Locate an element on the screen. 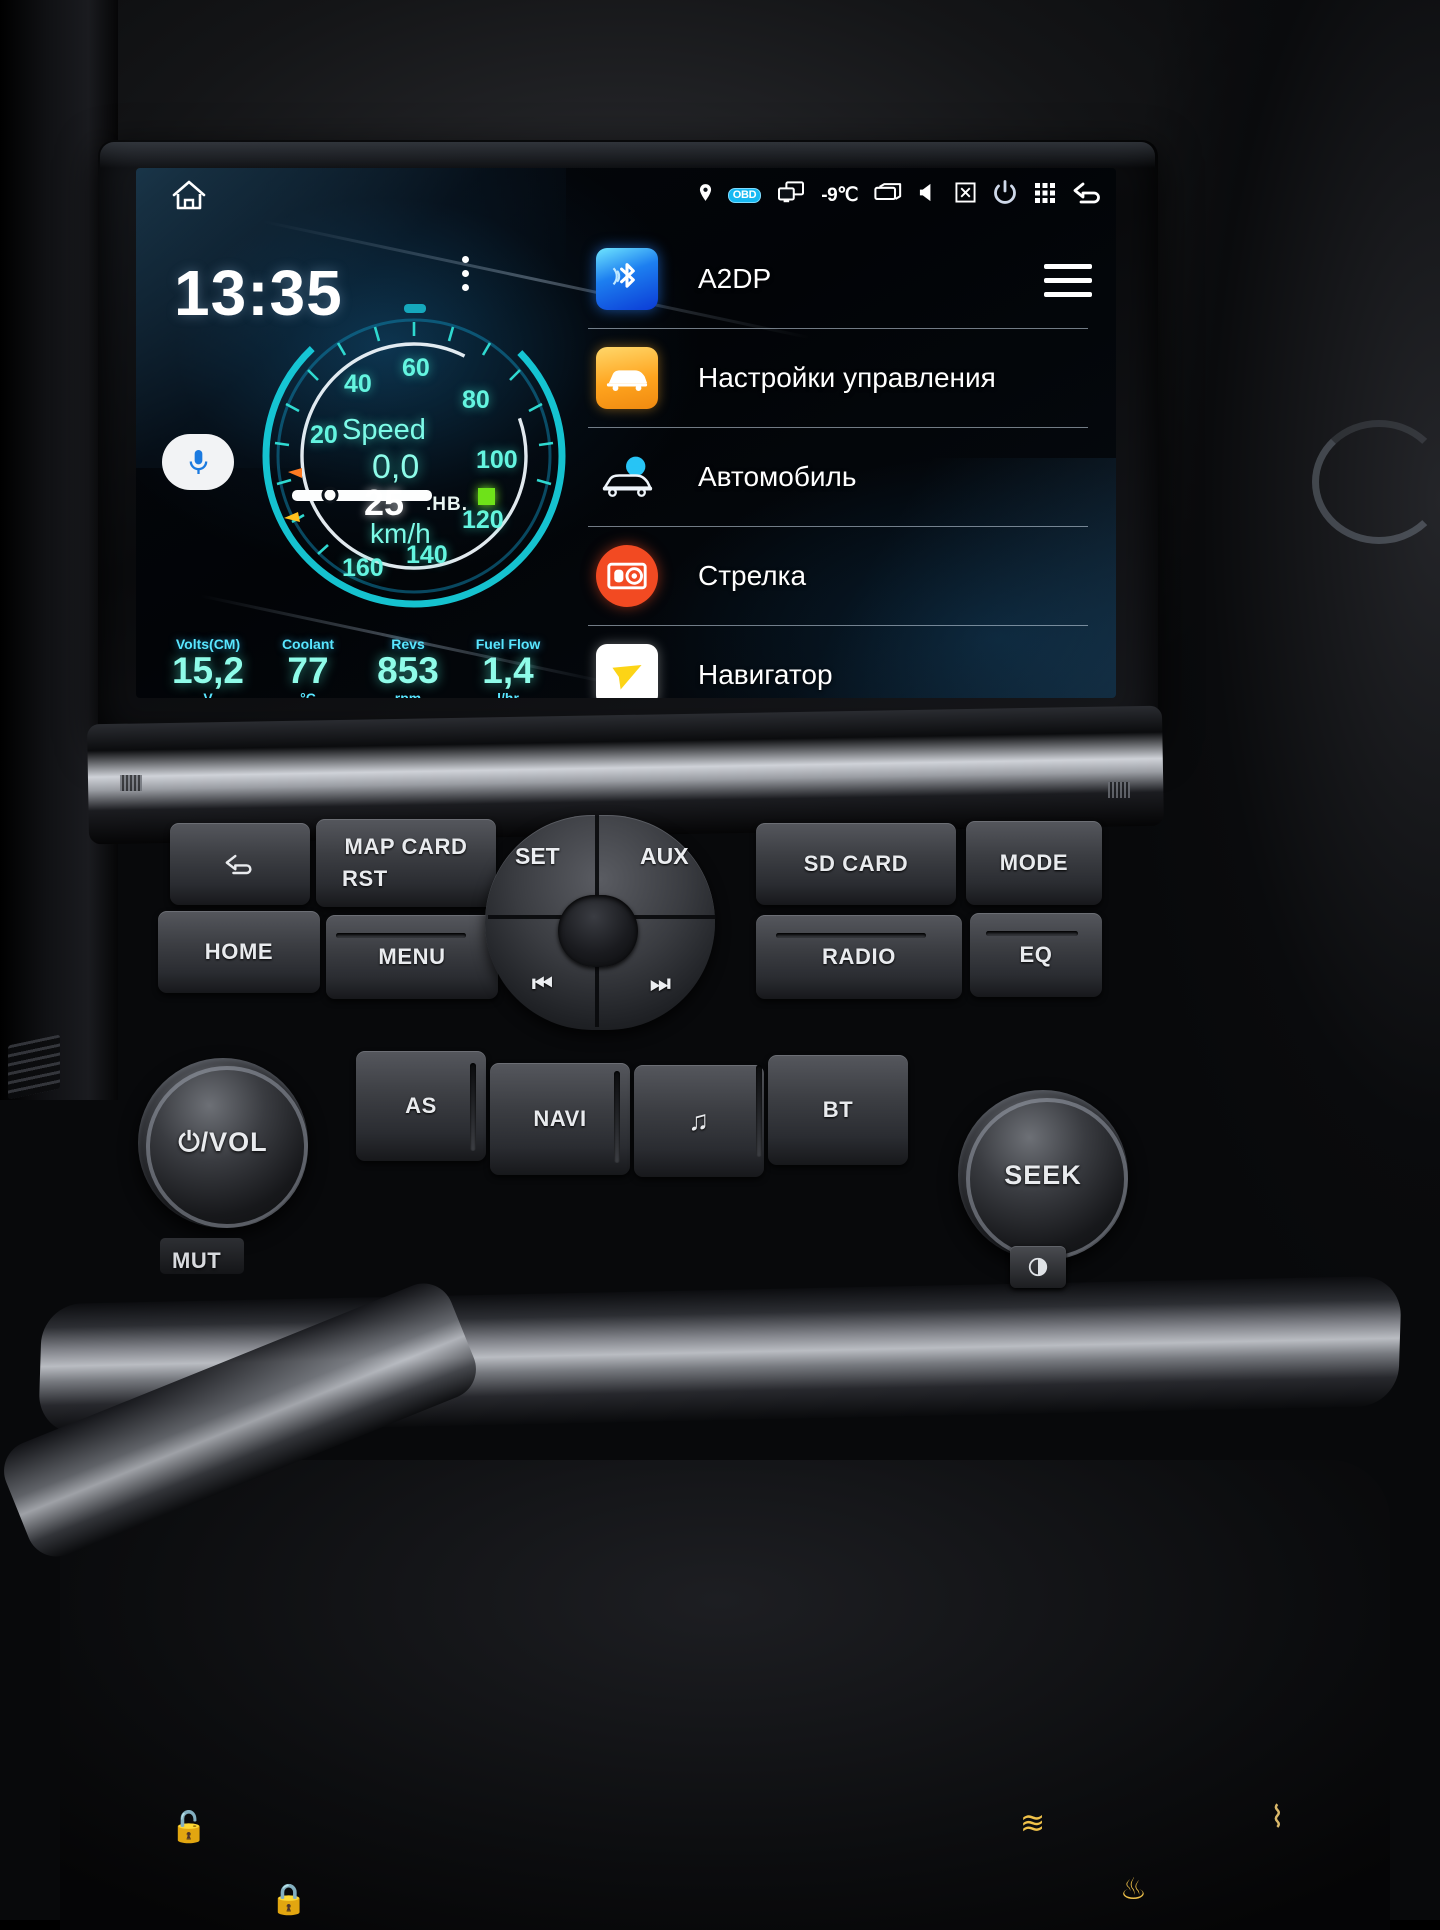 This screenshot has height=1930, width=1440. music-note-icon: ♫ is located at coordinates (699, 1120).